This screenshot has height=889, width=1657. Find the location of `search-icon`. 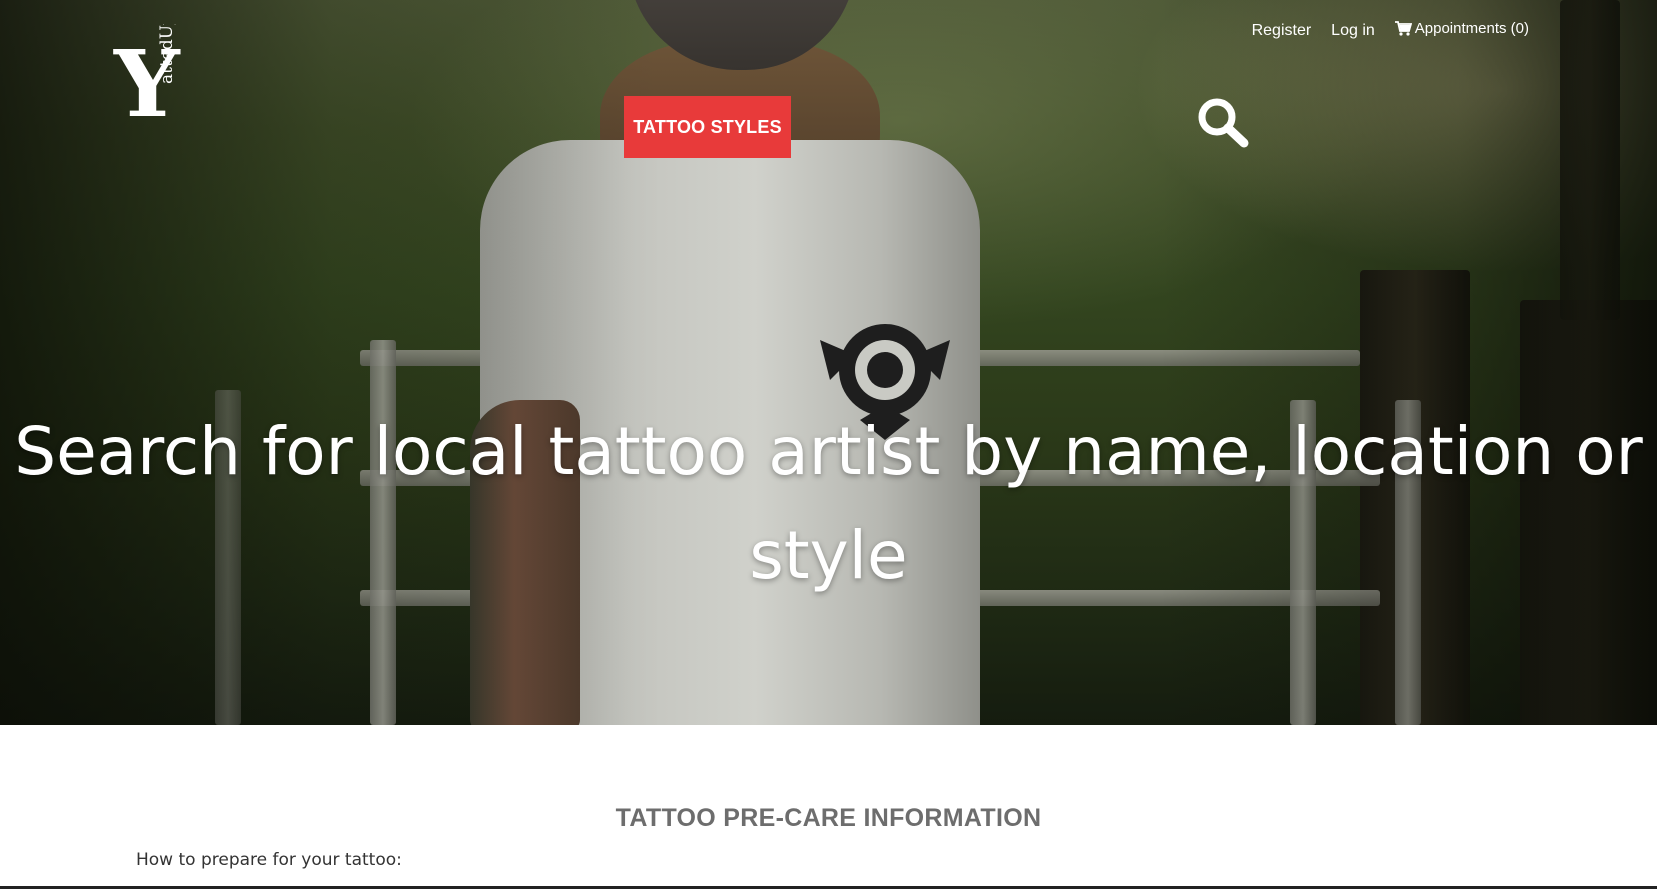

search-icon is located at coordinates (1223, 122).